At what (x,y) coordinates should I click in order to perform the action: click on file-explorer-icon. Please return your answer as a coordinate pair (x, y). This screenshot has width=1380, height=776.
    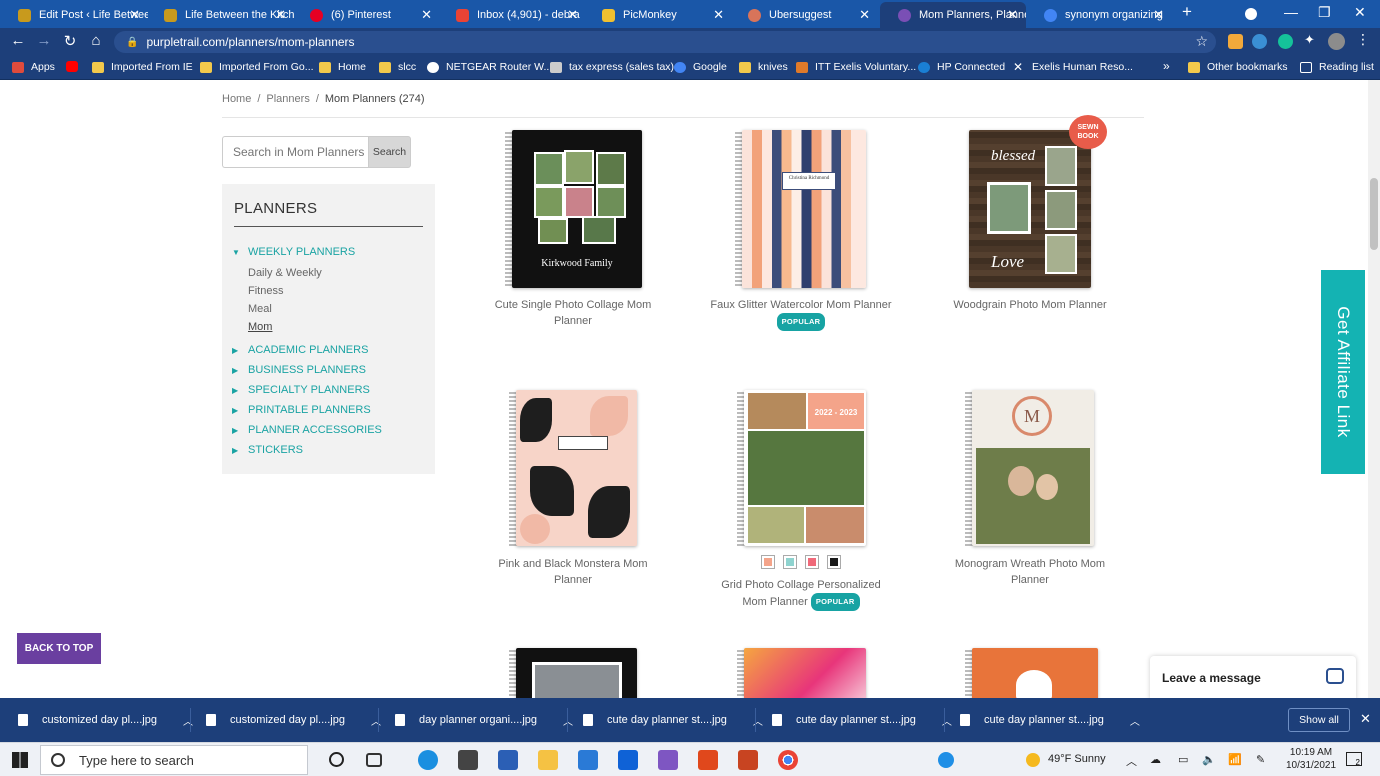
    Looking at the image, I should click on (548, 760).